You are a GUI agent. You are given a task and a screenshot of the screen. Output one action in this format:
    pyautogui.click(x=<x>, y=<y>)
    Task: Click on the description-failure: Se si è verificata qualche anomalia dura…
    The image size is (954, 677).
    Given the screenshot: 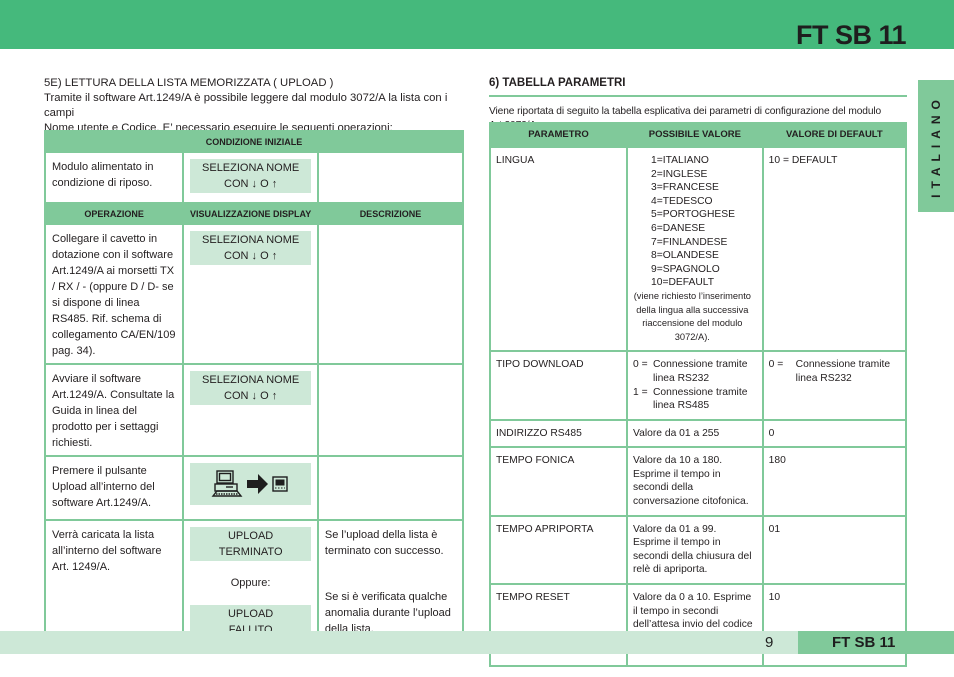 What is the action you would take?
    pyautogui.click(x=387, y=613)
    